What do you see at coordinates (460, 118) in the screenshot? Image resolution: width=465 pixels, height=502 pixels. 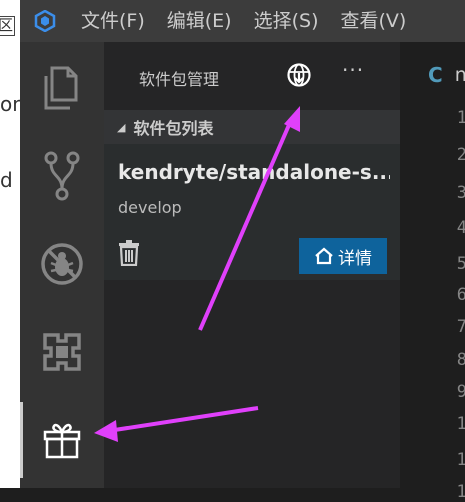 I see `line-number: 1` at bounding box center [460, 118].